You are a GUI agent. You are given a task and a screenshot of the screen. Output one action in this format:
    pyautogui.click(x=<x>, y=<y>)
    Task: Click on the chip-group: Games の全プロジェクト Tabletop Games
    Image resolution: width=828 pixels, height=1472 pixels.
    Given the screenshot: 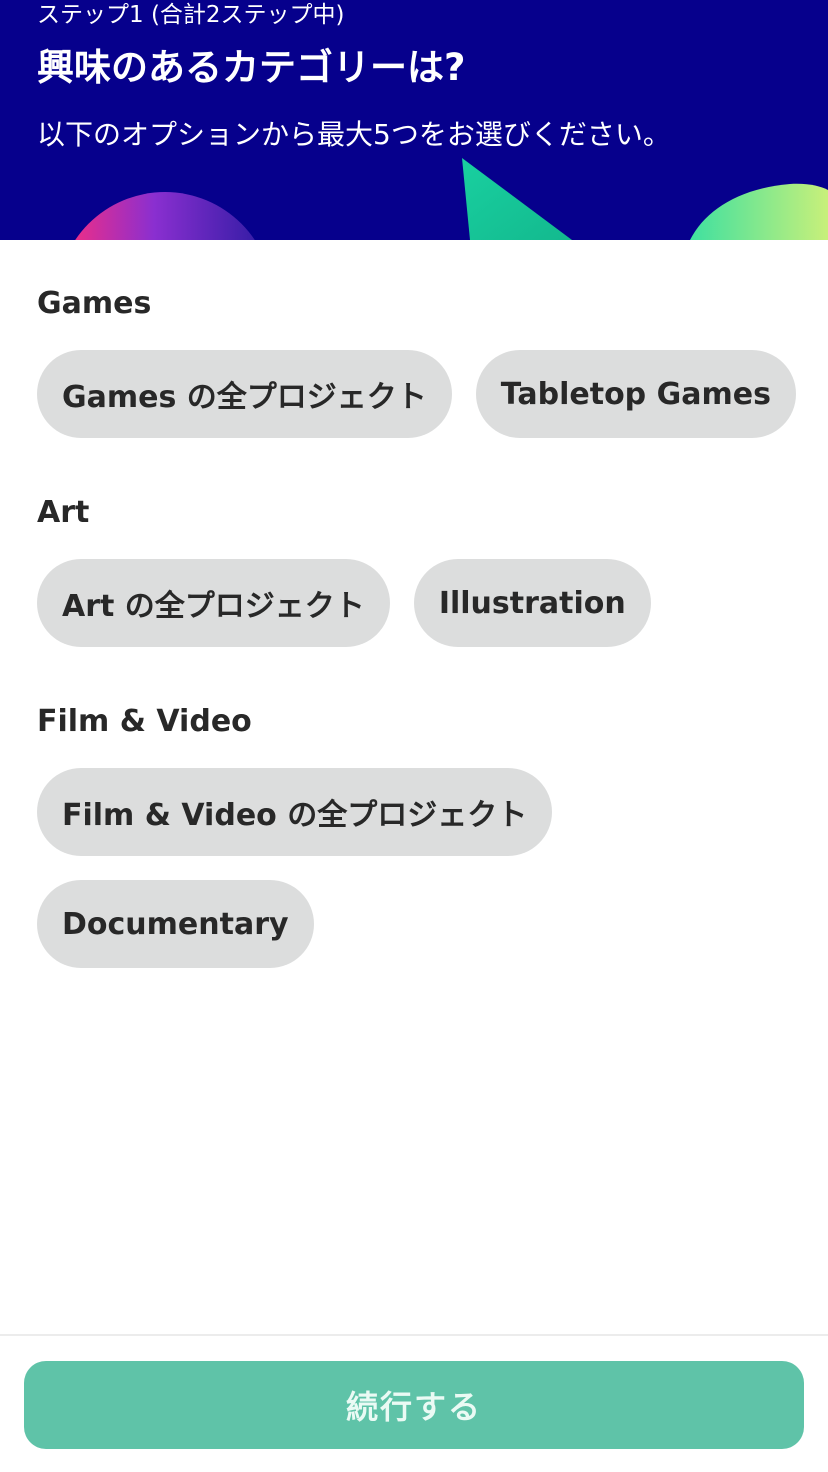 What is the action you would take?
    pyautogui.click(x=417, y=394)
    